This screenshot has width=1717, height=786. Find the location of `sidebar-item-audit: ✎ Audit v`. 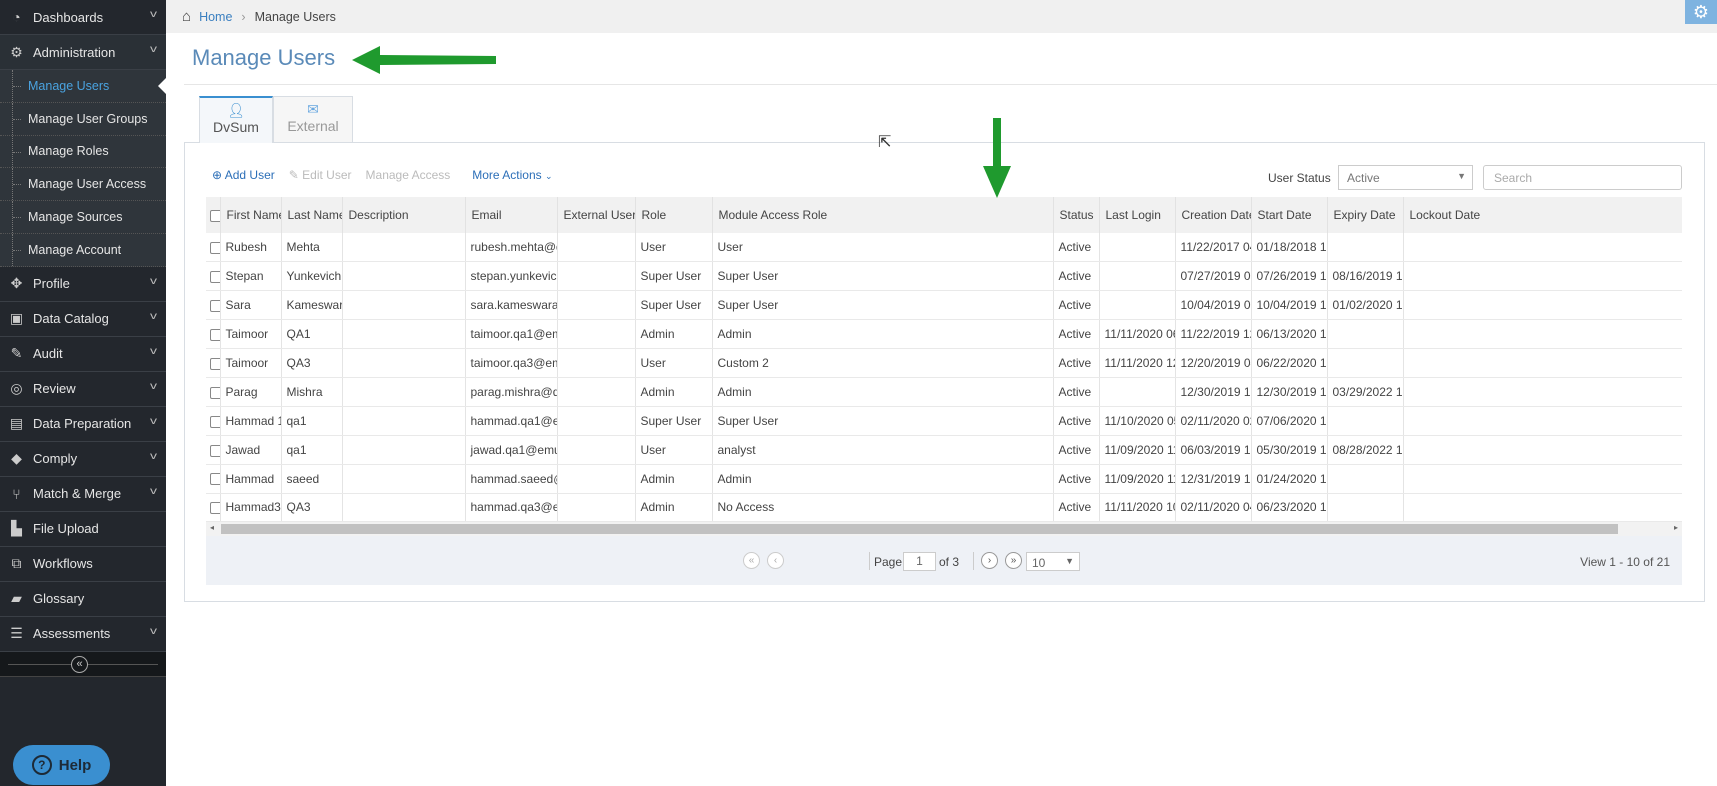

sidebar-item-audit: ✎ Audit v is located at coordinates (83, 354).